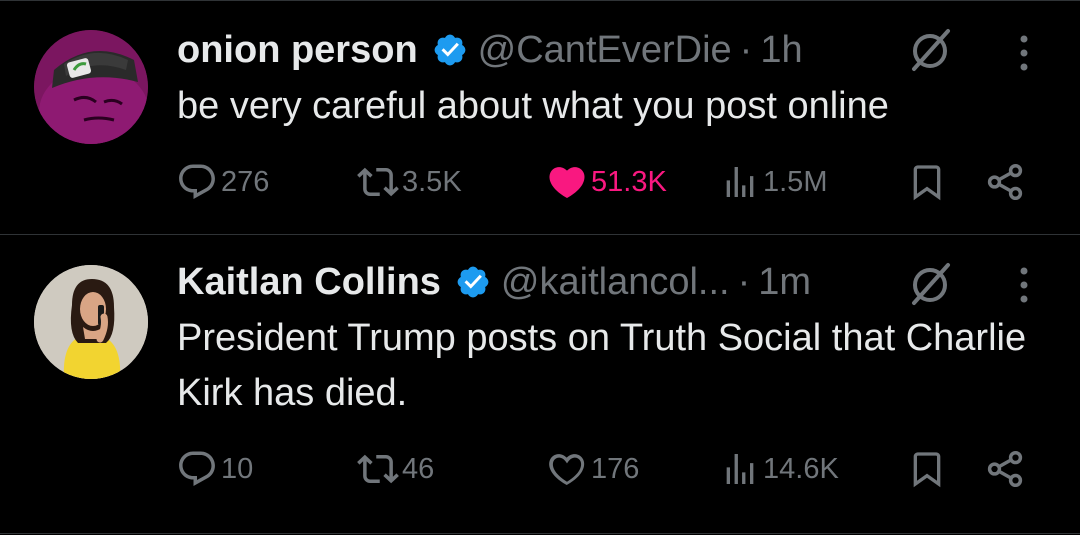  What do you see at coordinates (605, 50) in the screenshot?
I see `author-handle: @CantEverDie` at bounding box center [605, 50].